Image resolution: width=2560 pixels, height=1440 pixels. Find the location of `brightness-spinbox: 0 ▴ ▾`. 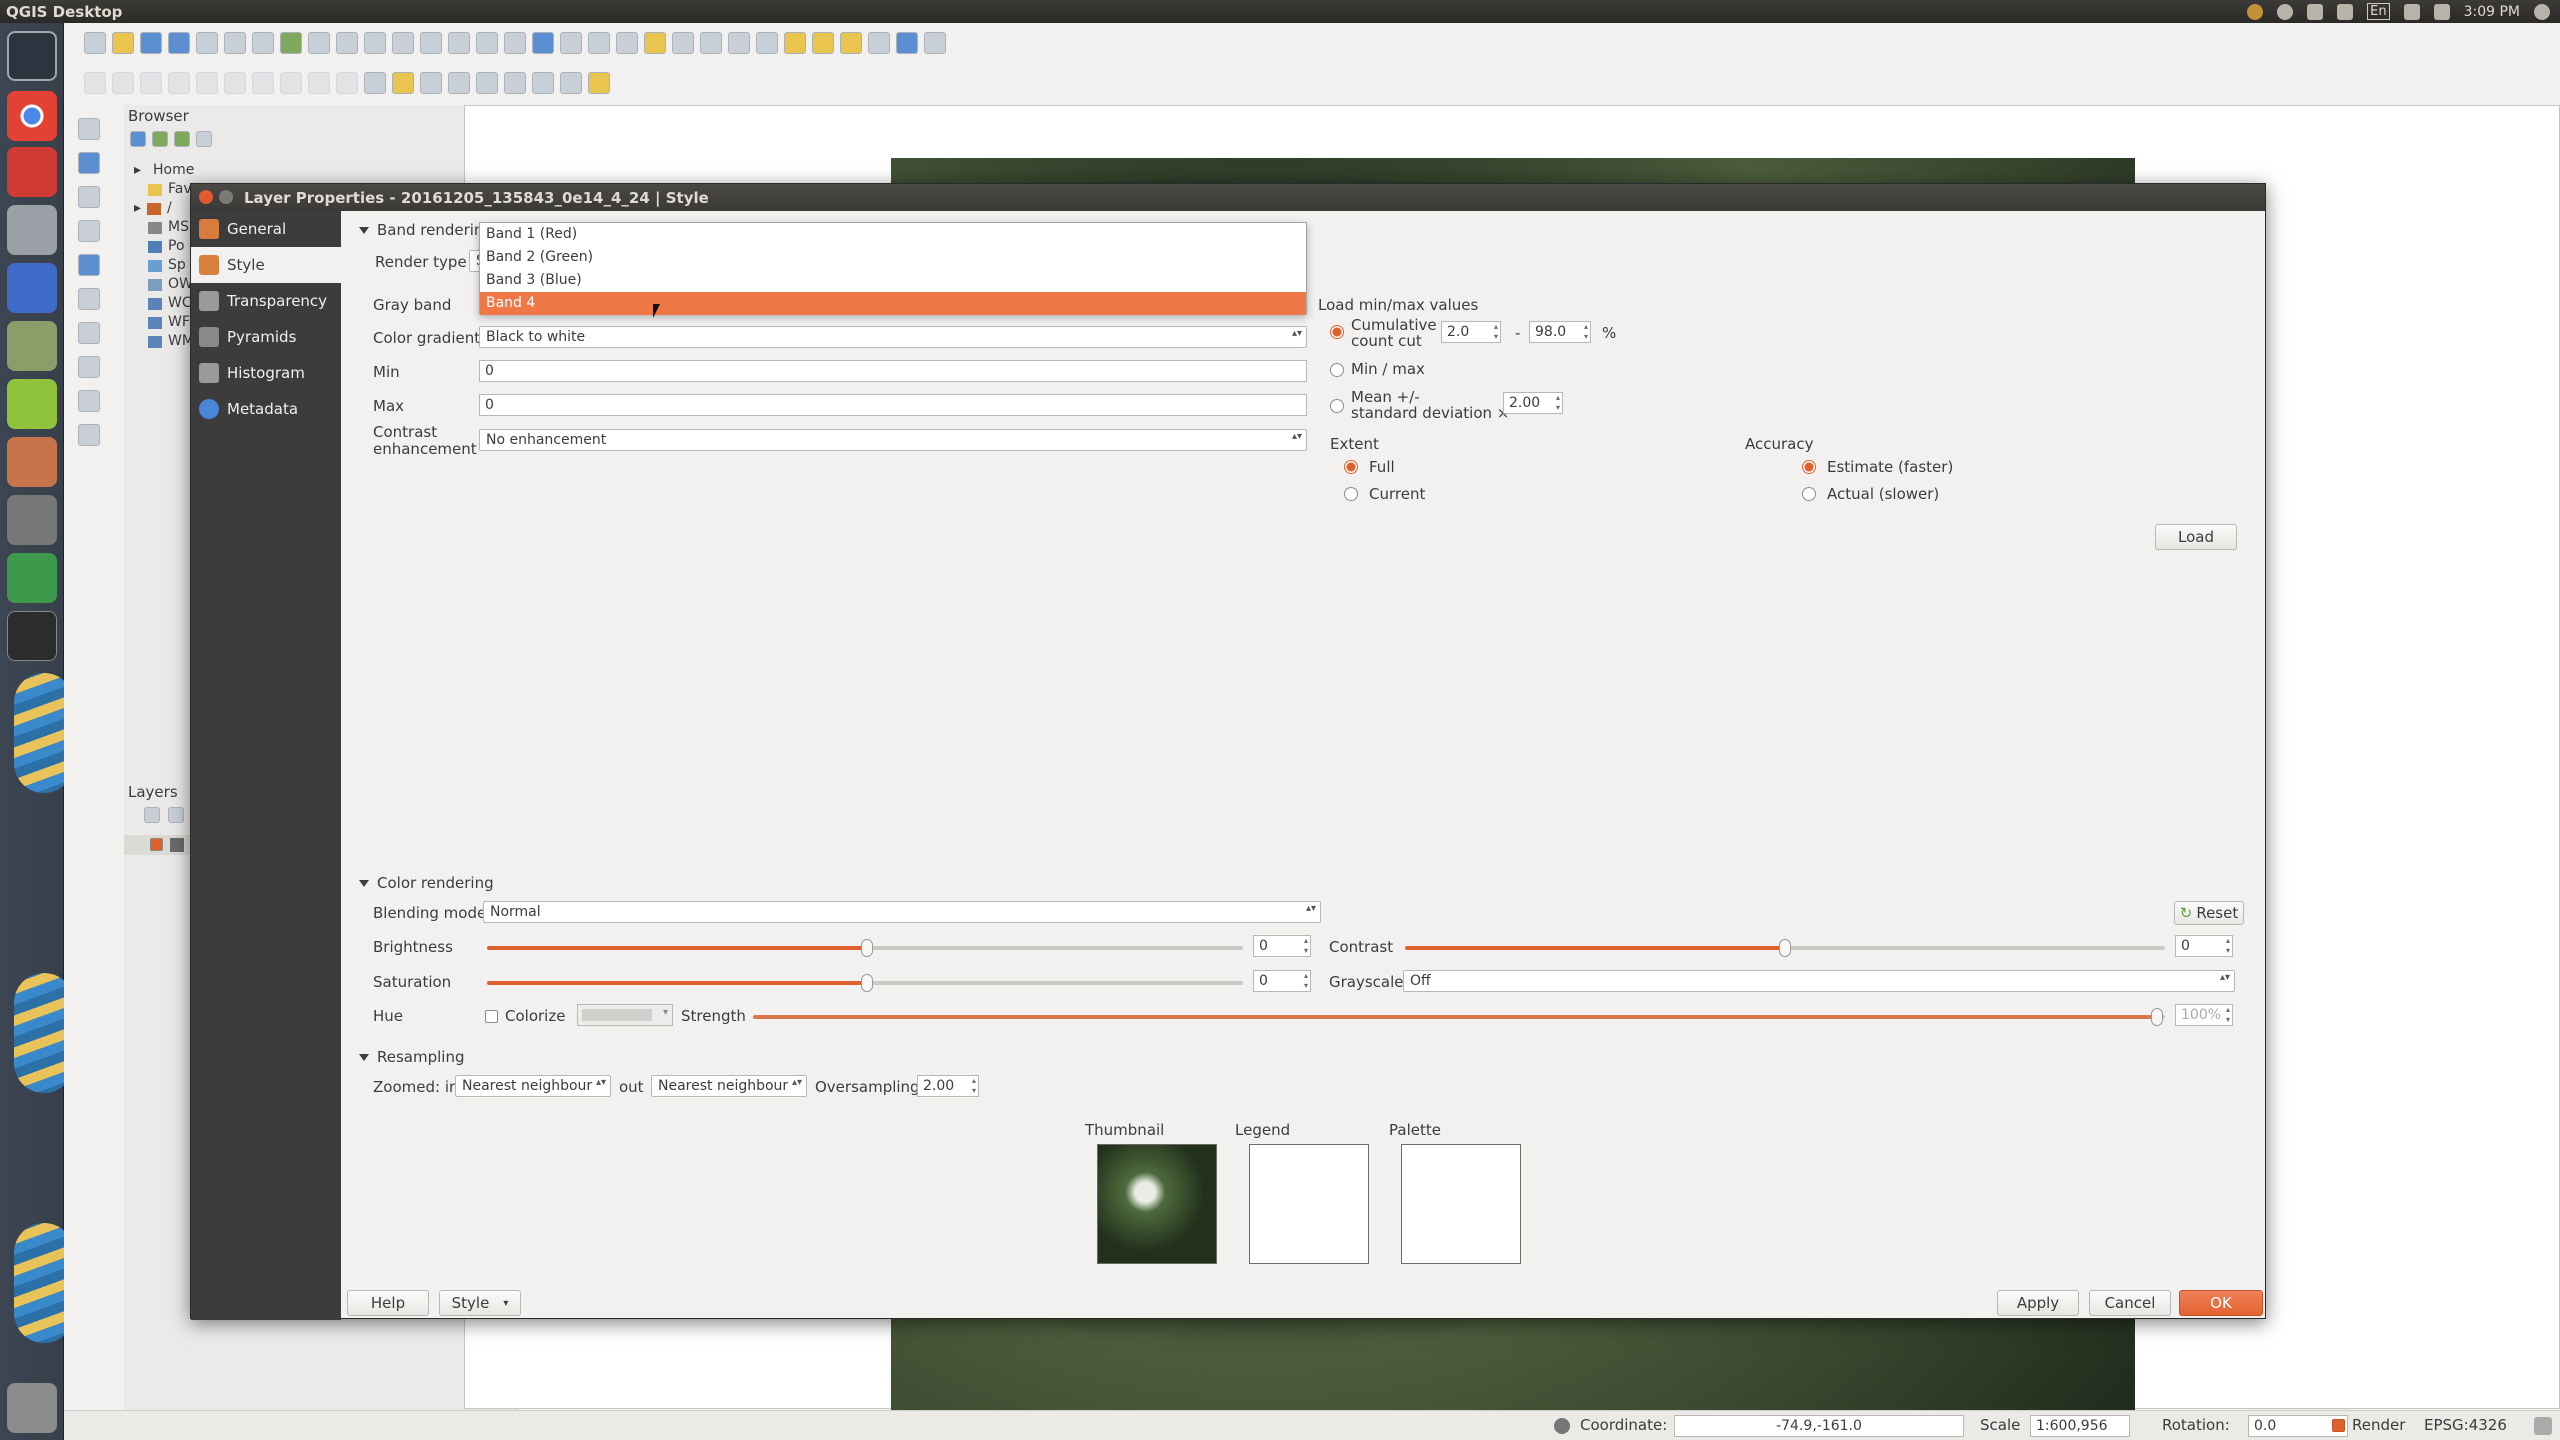

brightness-spinbox: 0 ▴ ▾ is located at coordinates (1282, 946).